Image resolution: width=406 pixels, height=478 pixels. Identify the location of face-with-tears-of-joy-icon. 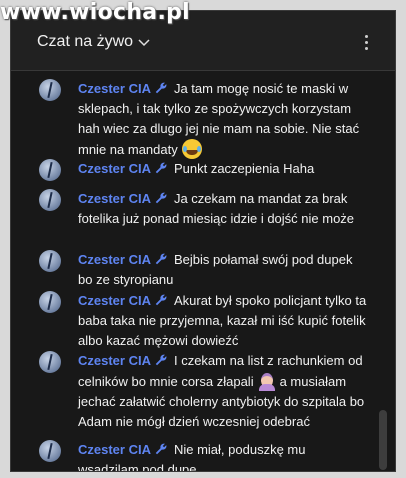
(191, 149).